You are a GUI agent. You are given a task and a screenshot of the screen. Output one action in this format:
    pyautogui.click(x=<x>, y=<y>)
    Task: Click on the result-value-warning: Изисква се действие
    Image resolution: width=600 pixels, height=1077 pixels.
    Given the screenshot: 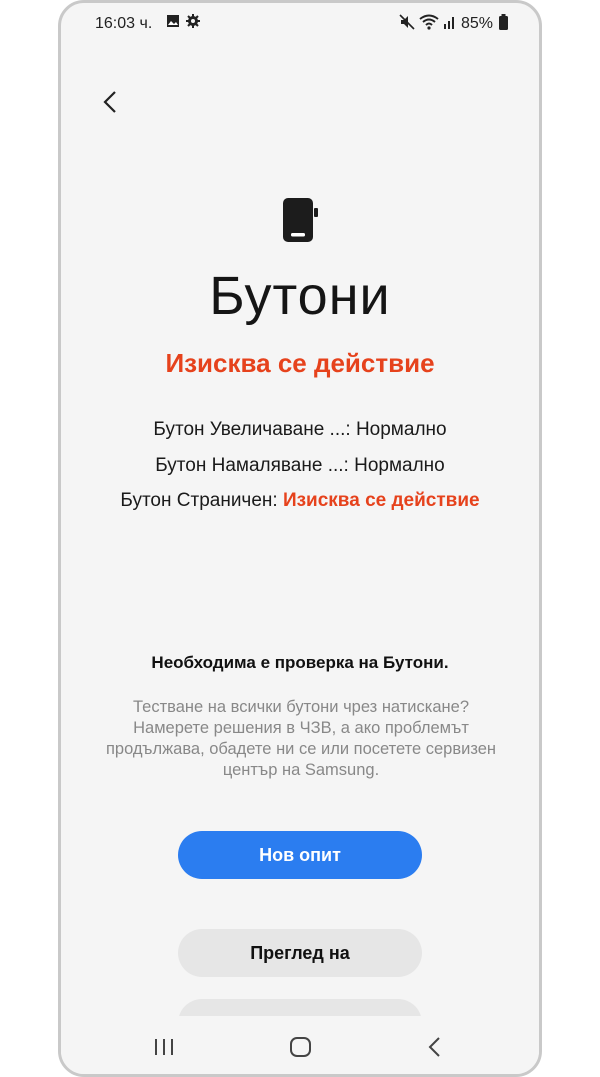 What is the action you would take?
    pyautogui.click(x=381, y=500)
    